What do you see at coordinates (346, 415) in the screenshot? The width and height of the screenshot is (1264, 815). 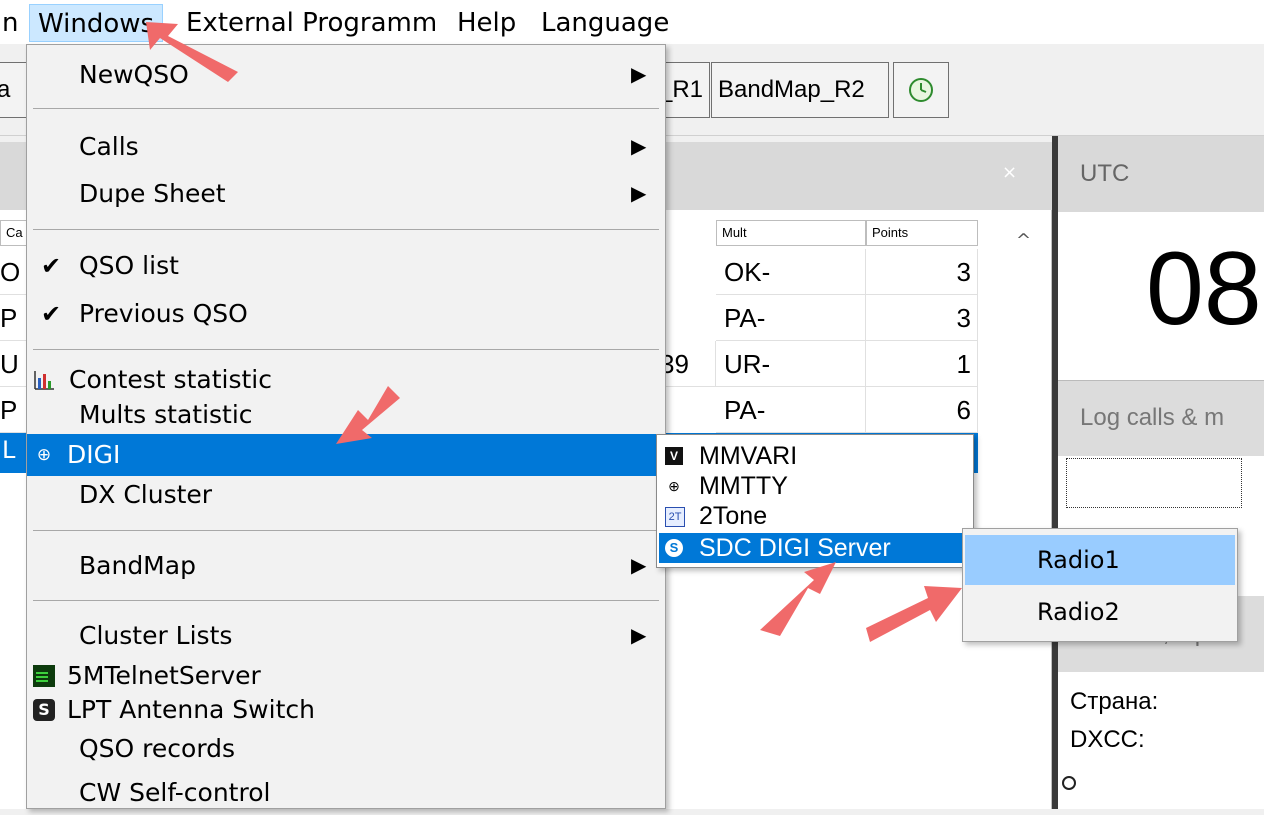 I see `menu-item-mults-statistic: Mults statistic` at bounding box center [346, 415].